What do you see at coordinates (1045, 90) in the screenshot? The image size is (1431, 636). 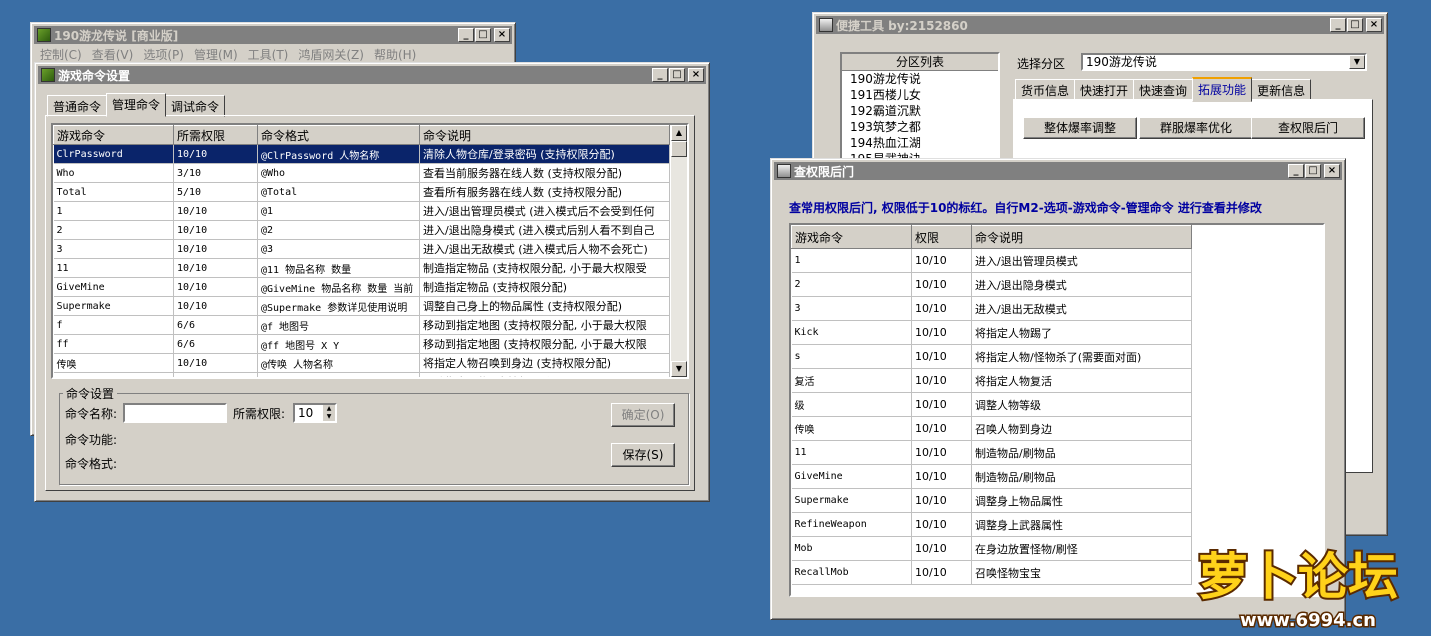 I see `tab-currency-info: 货币信息` at bounding box center [1045, 90].